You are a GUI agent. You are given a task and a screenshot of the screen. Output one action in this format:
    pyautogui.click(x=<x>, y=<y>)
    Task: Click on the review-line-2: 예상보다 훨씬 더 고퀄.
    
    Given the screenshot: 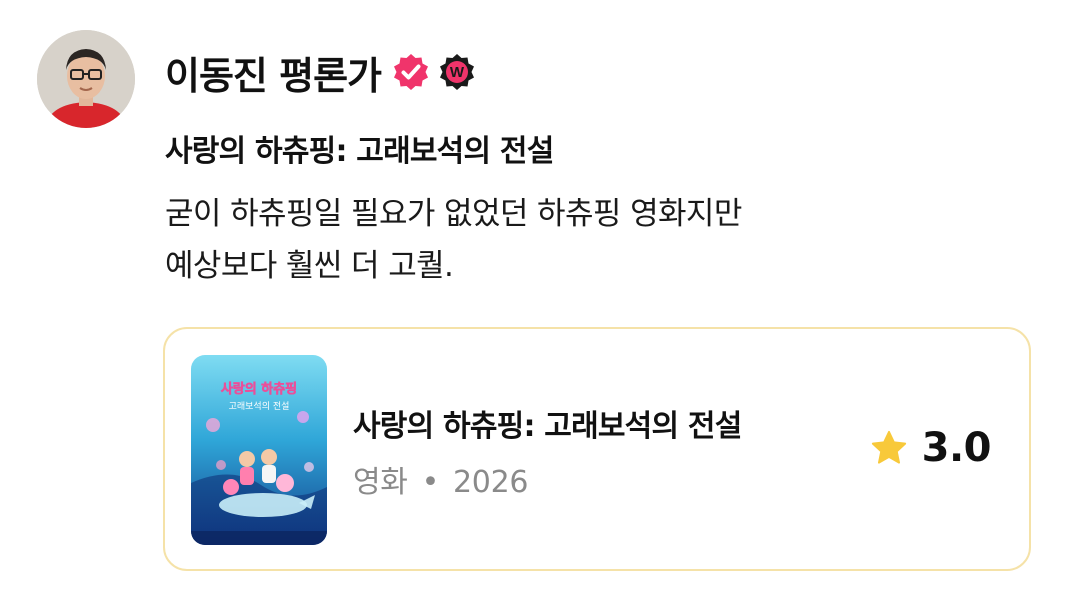 What is the action you would take?
    pyautogui.click(x=309, y=266)
    